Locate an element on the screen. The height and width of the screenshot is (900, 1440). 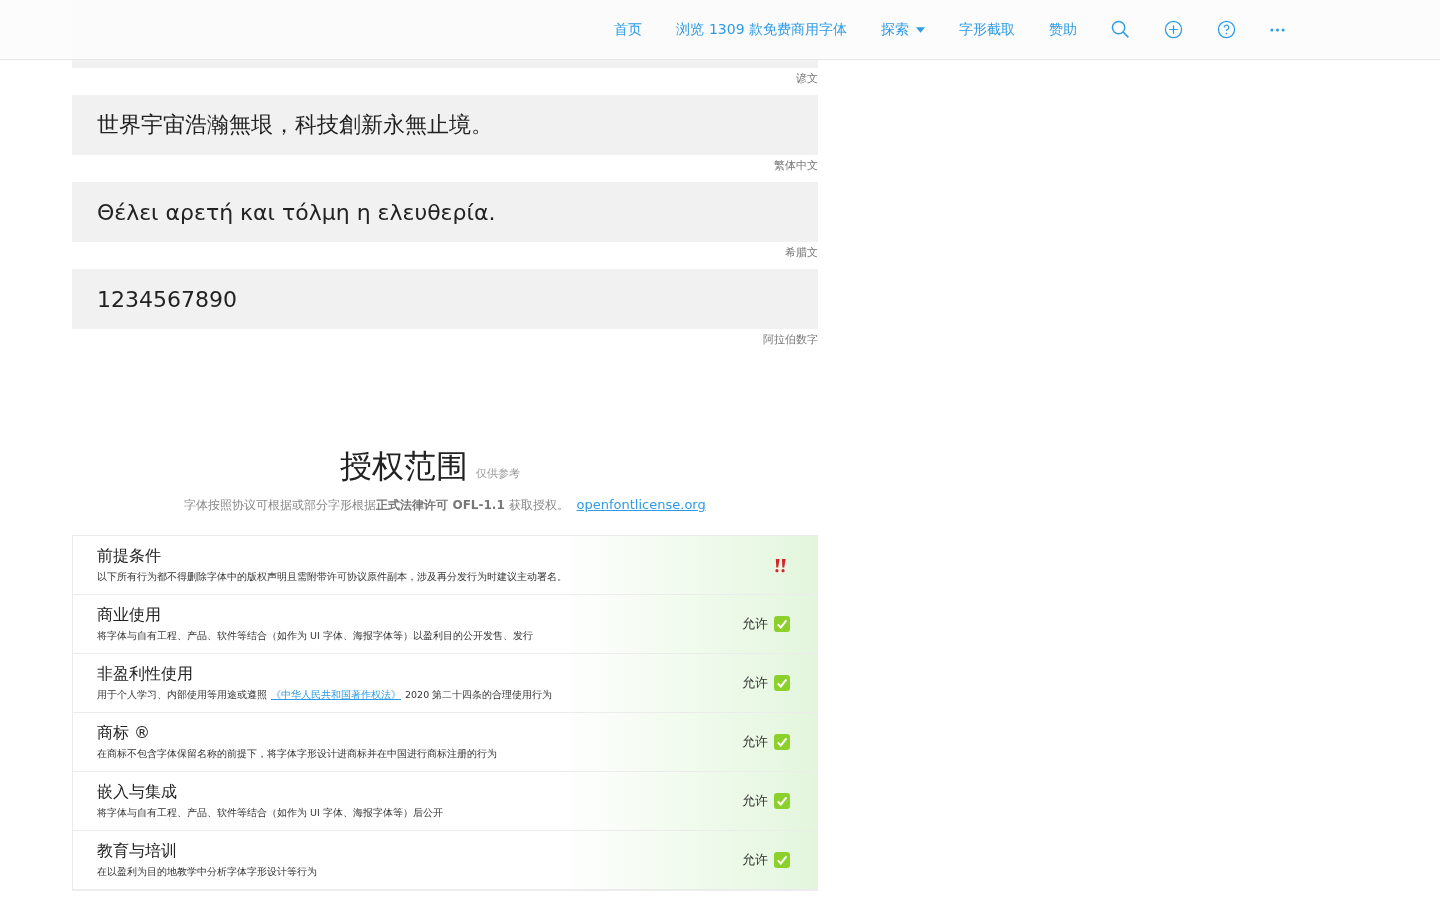
nav-link: 探索 is located at coordinates (903, 29).